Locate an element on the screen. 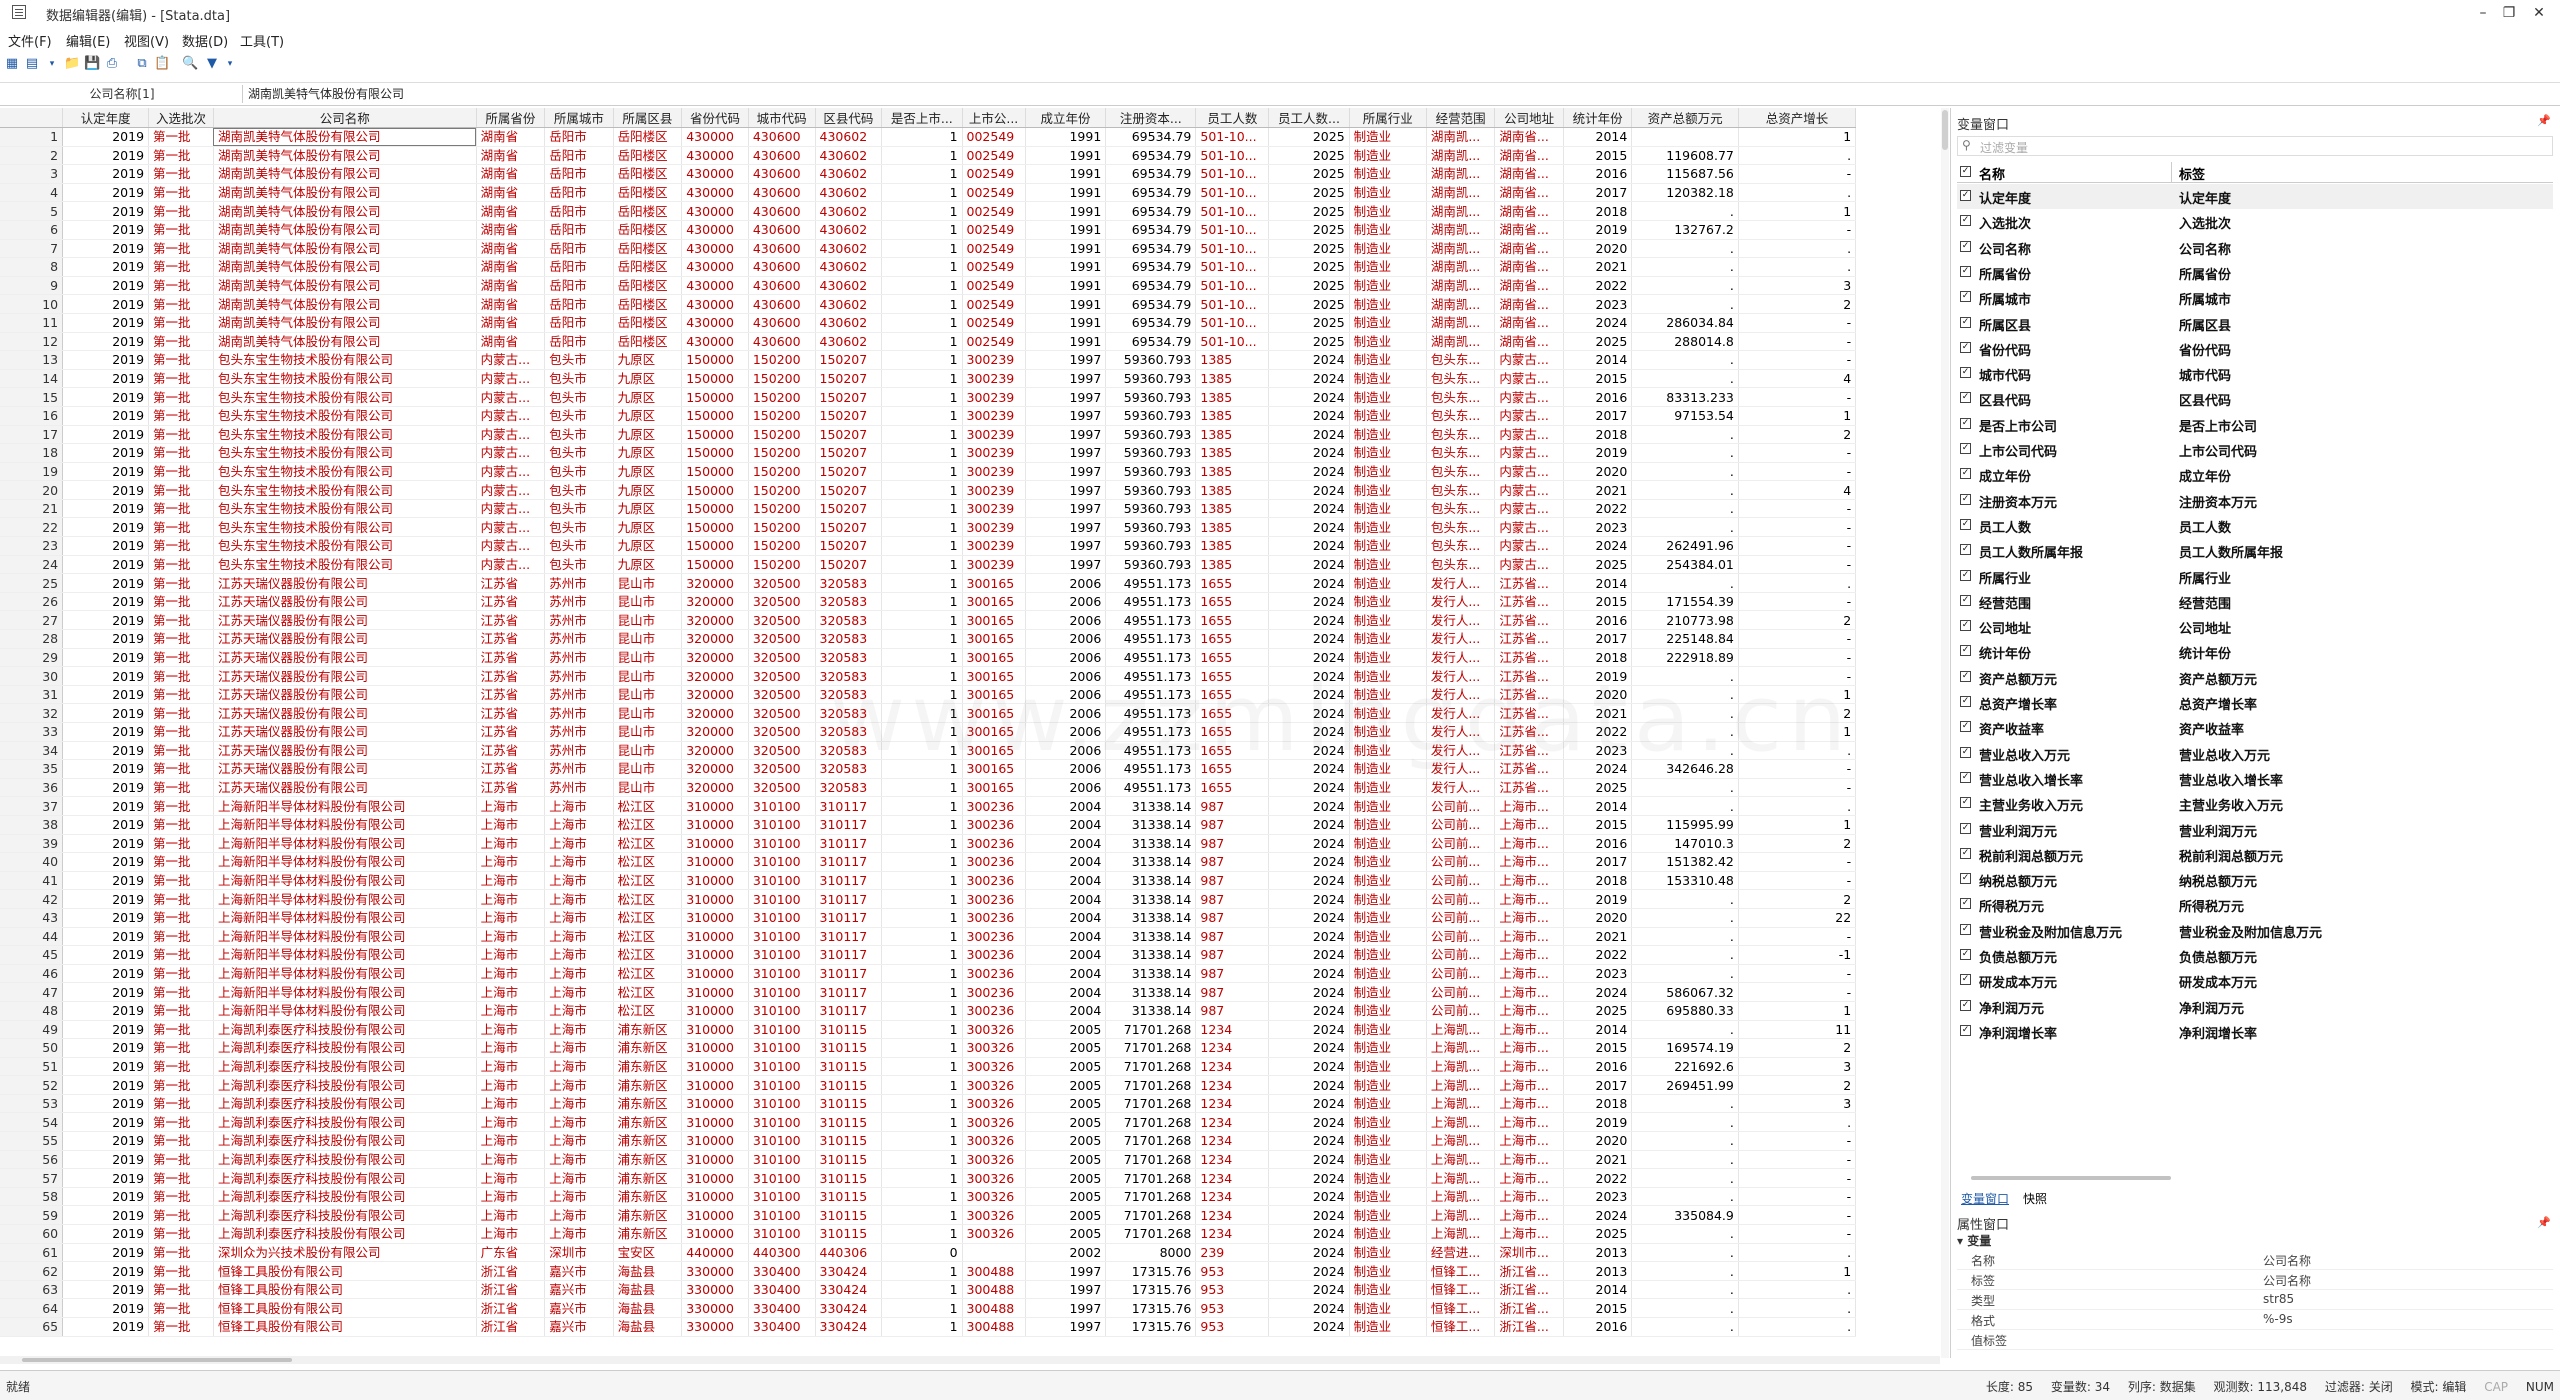 Image resolution: width=2560 pixels, height=1400 pixels. table-cell: 湖南省 is located at coordinates (511, 286).